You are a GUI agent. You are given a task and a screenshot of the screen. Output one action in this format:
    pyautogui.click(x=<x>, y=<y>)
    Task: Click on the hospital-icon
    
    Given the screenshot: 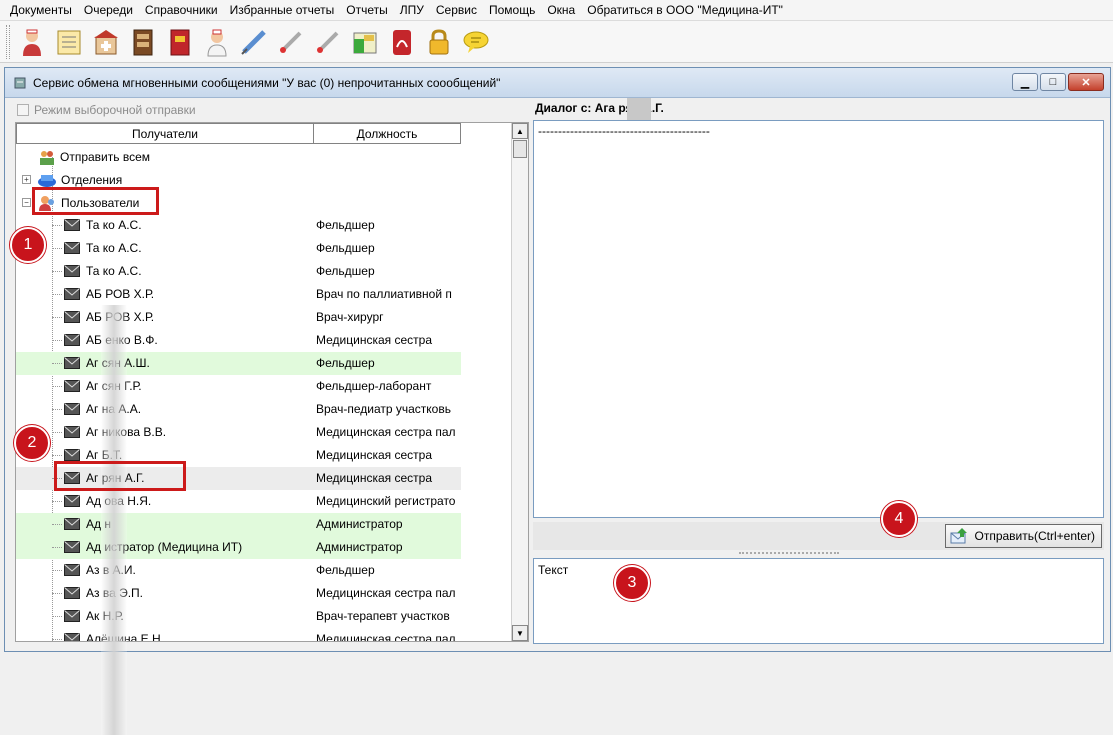 What is the action you would take?
    pyautogui.click(x=106, y=42)
    